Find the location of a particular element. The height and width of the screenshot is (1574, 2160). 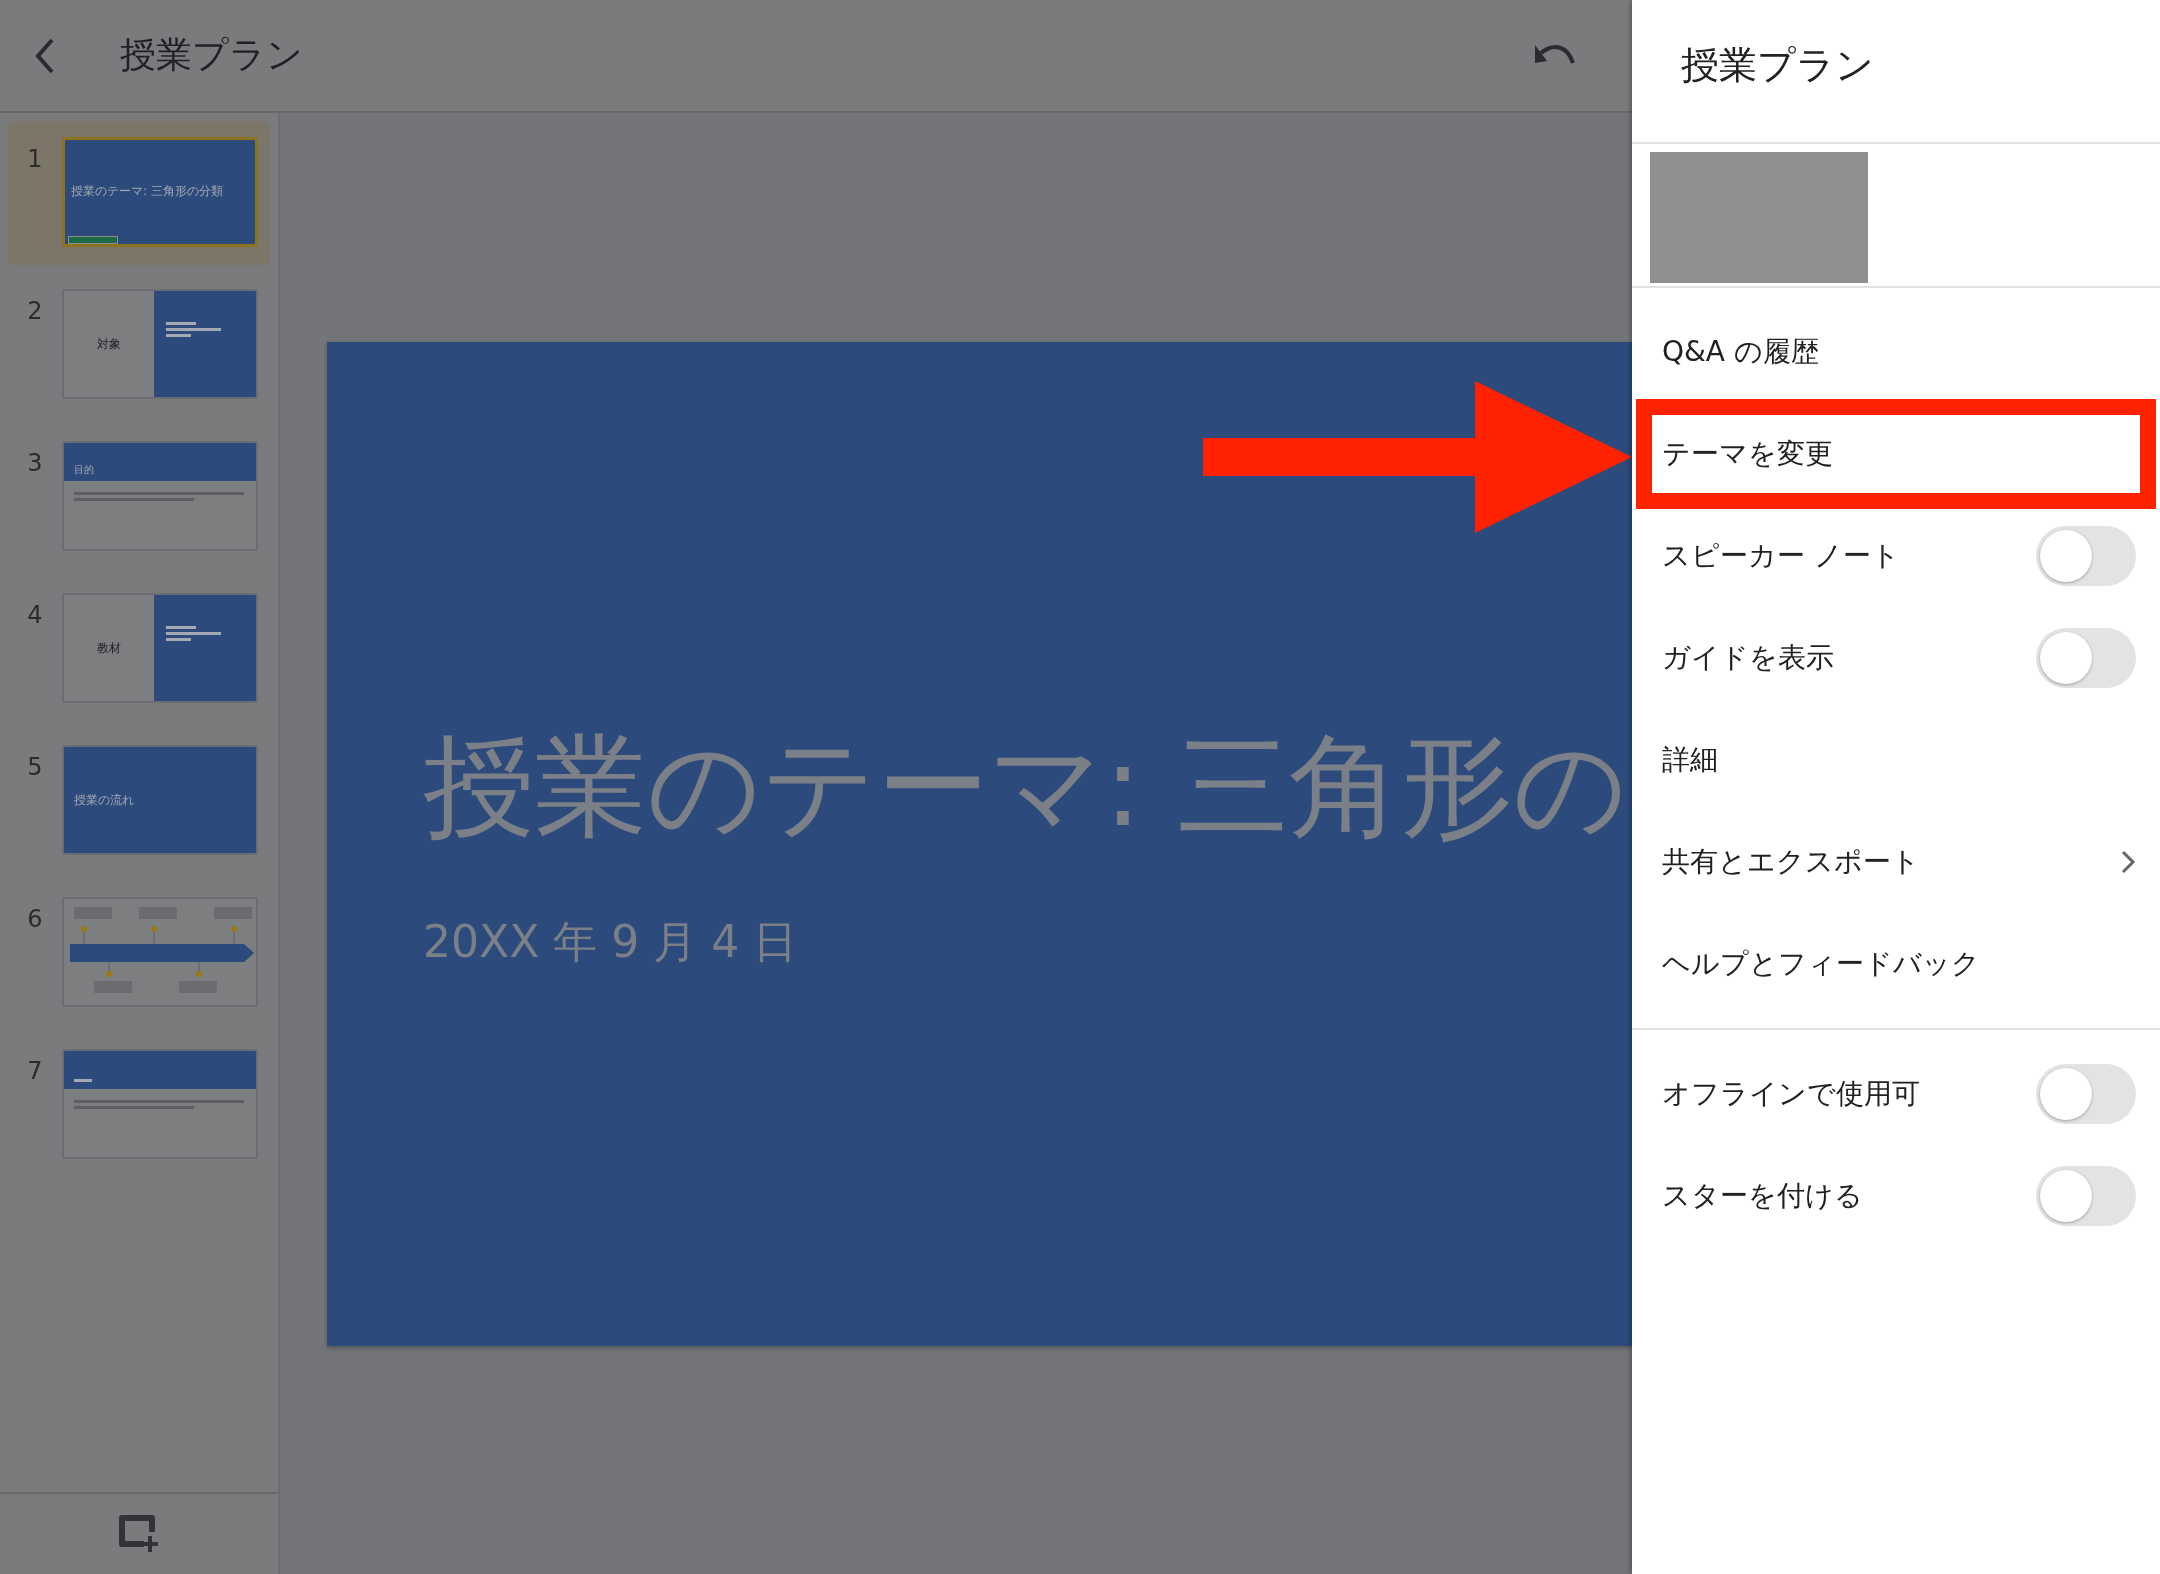

slide-title: 授業のテーマ: 三角形の is located at coordinates (1026, 786).